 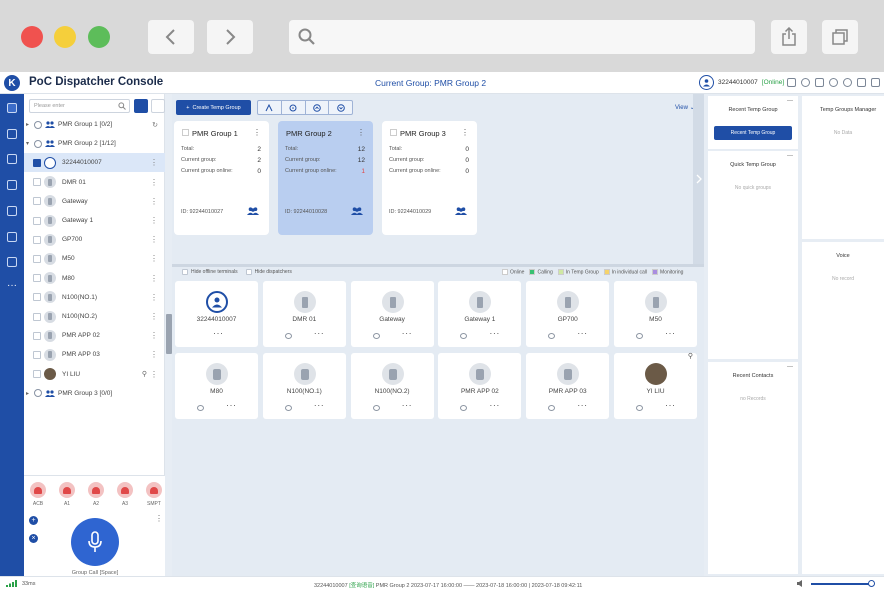 What do you see at coordinates (12, 108) in the screenshot?
I see `voice-nav-icon` at bounding box center [12, 108].